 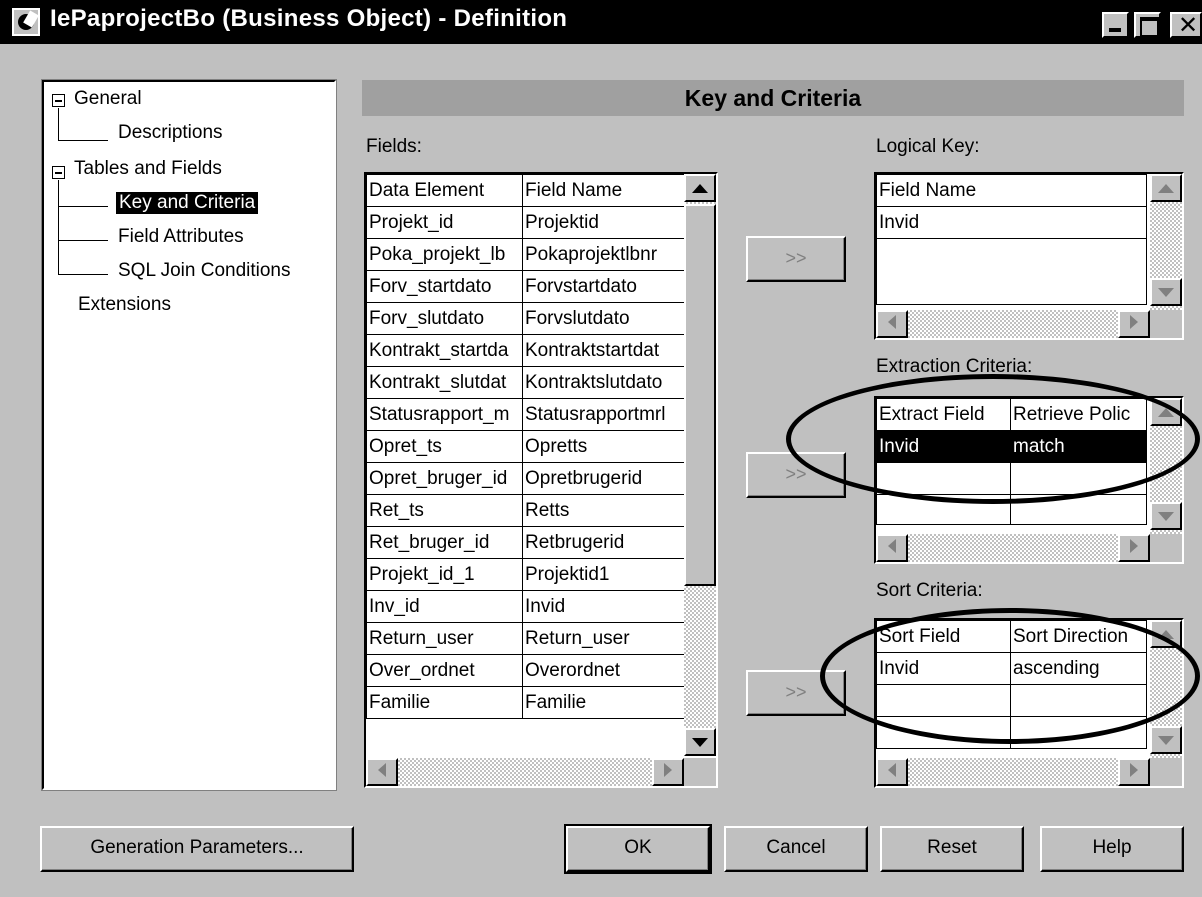 What do you see at coordinates (58, 172) in the screenshot?
I see `collapse-tables-icon` at bounding box center [58, 172].